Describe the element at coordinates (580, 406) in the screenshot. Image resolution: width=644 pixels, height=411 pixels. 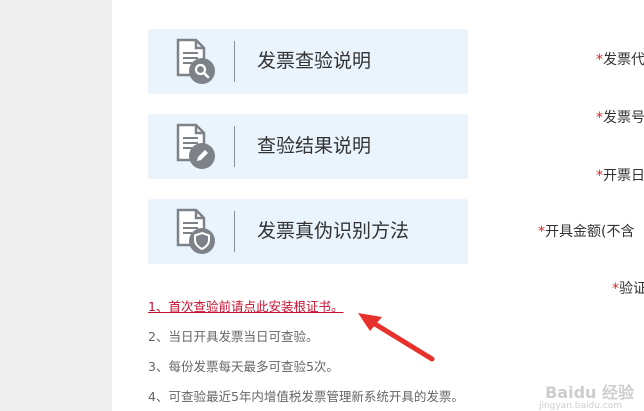
I see `baidu-watermark-url: jingyan.baidu.com` at that location.